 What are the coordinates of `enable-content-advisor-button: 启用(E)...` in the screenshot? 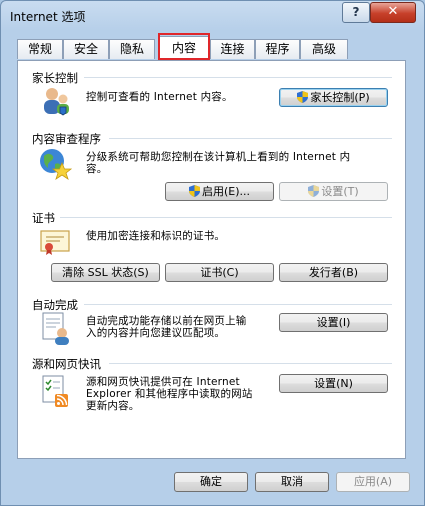 It's located at (219, 191).